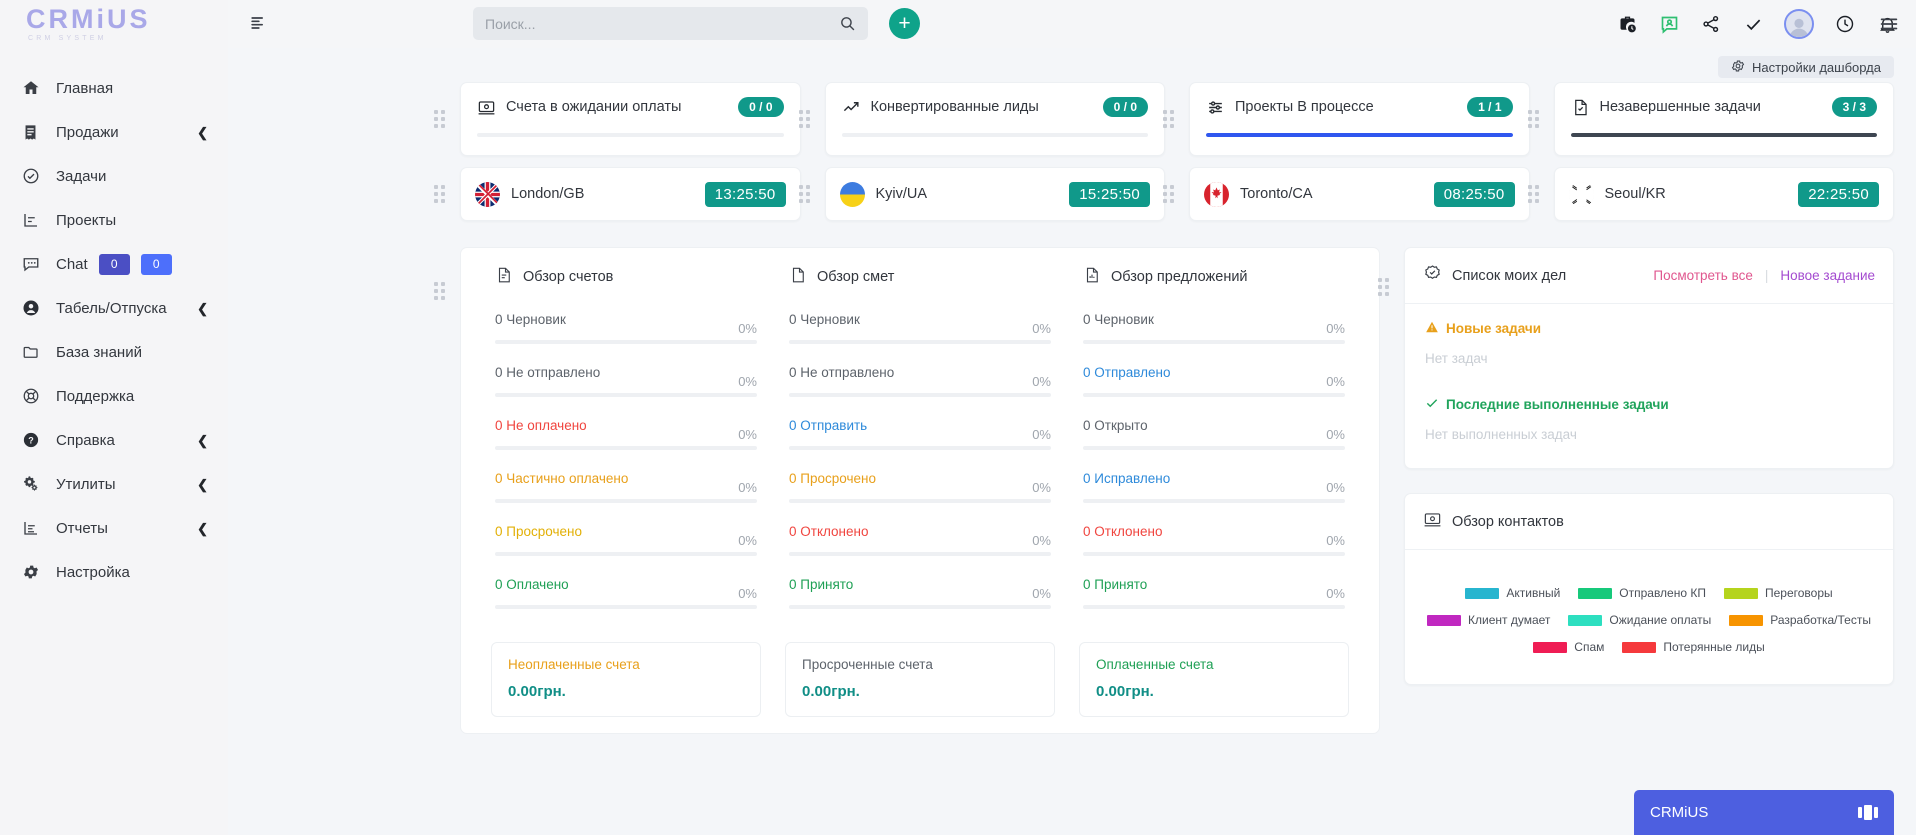 The width and height of the screenshot is (1916, 835). I want to click on chat-bars-icon, so click(1868, 812).